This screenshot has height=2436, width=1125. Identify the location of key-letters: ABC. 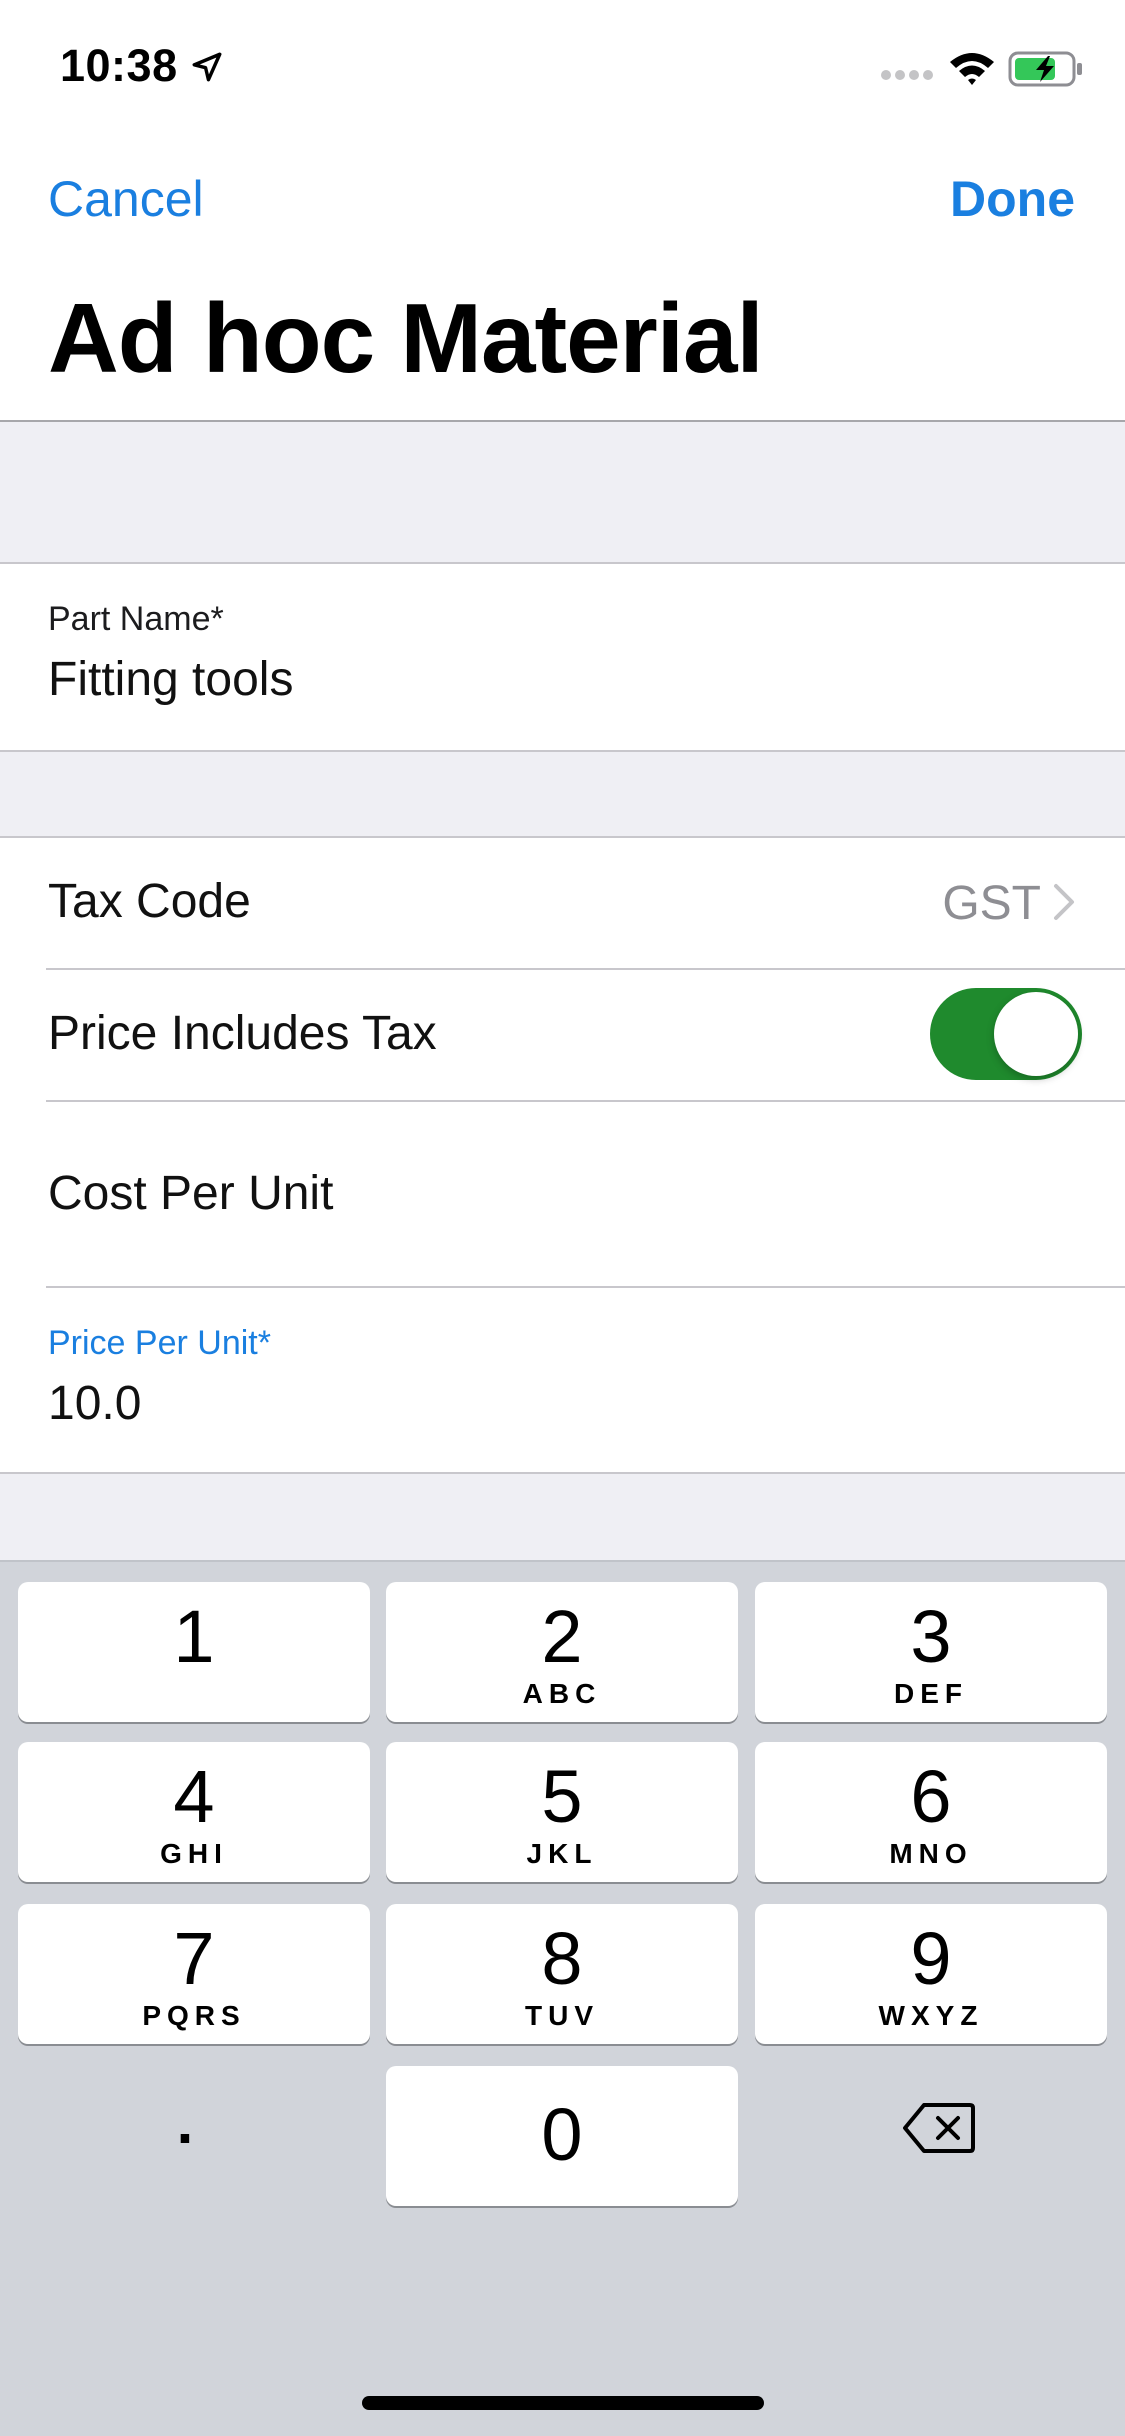
(562, 1693).